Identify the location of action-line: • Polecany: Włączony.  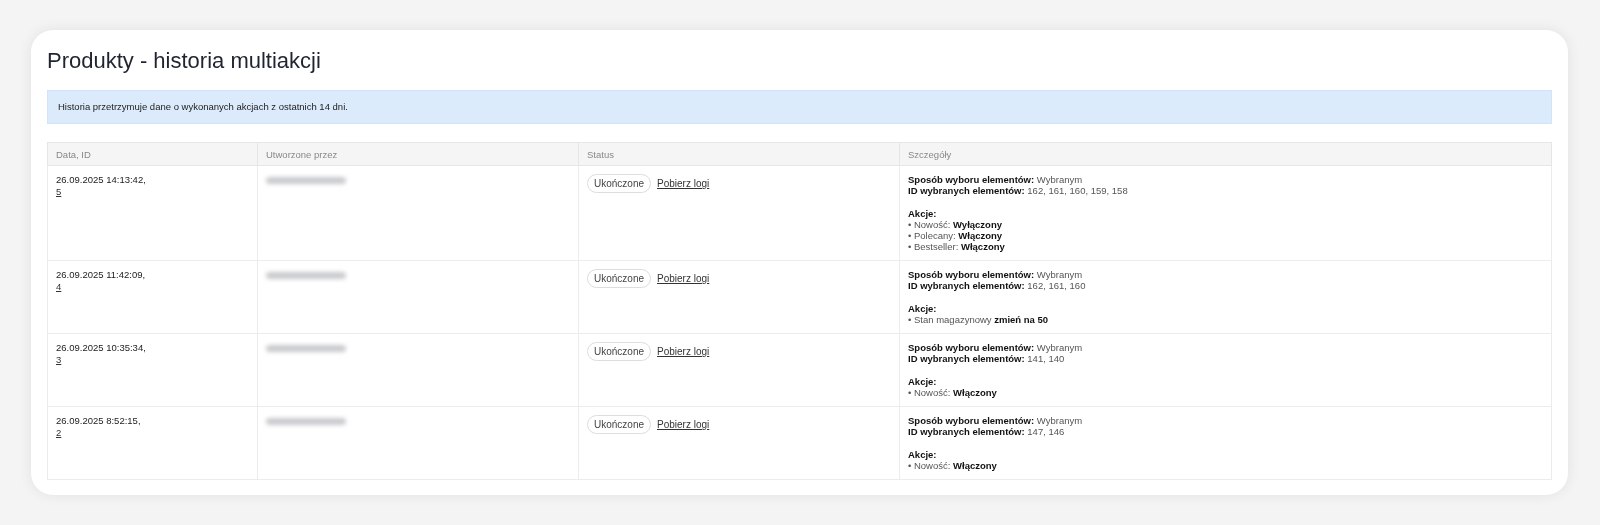
(956, 235).